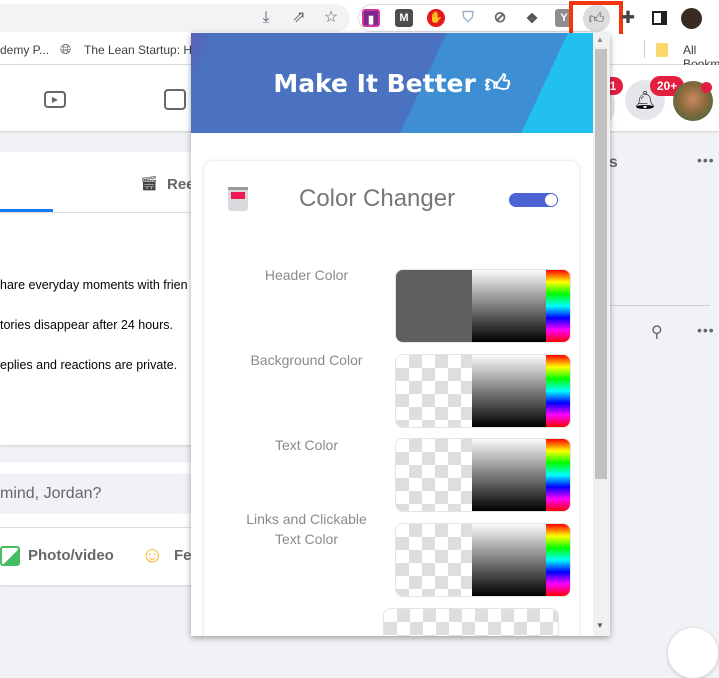 The image size is (719, 678). Describe the element at coordinates (533, 200) in the screenshot. I see `color-changer-toggle` at that location.